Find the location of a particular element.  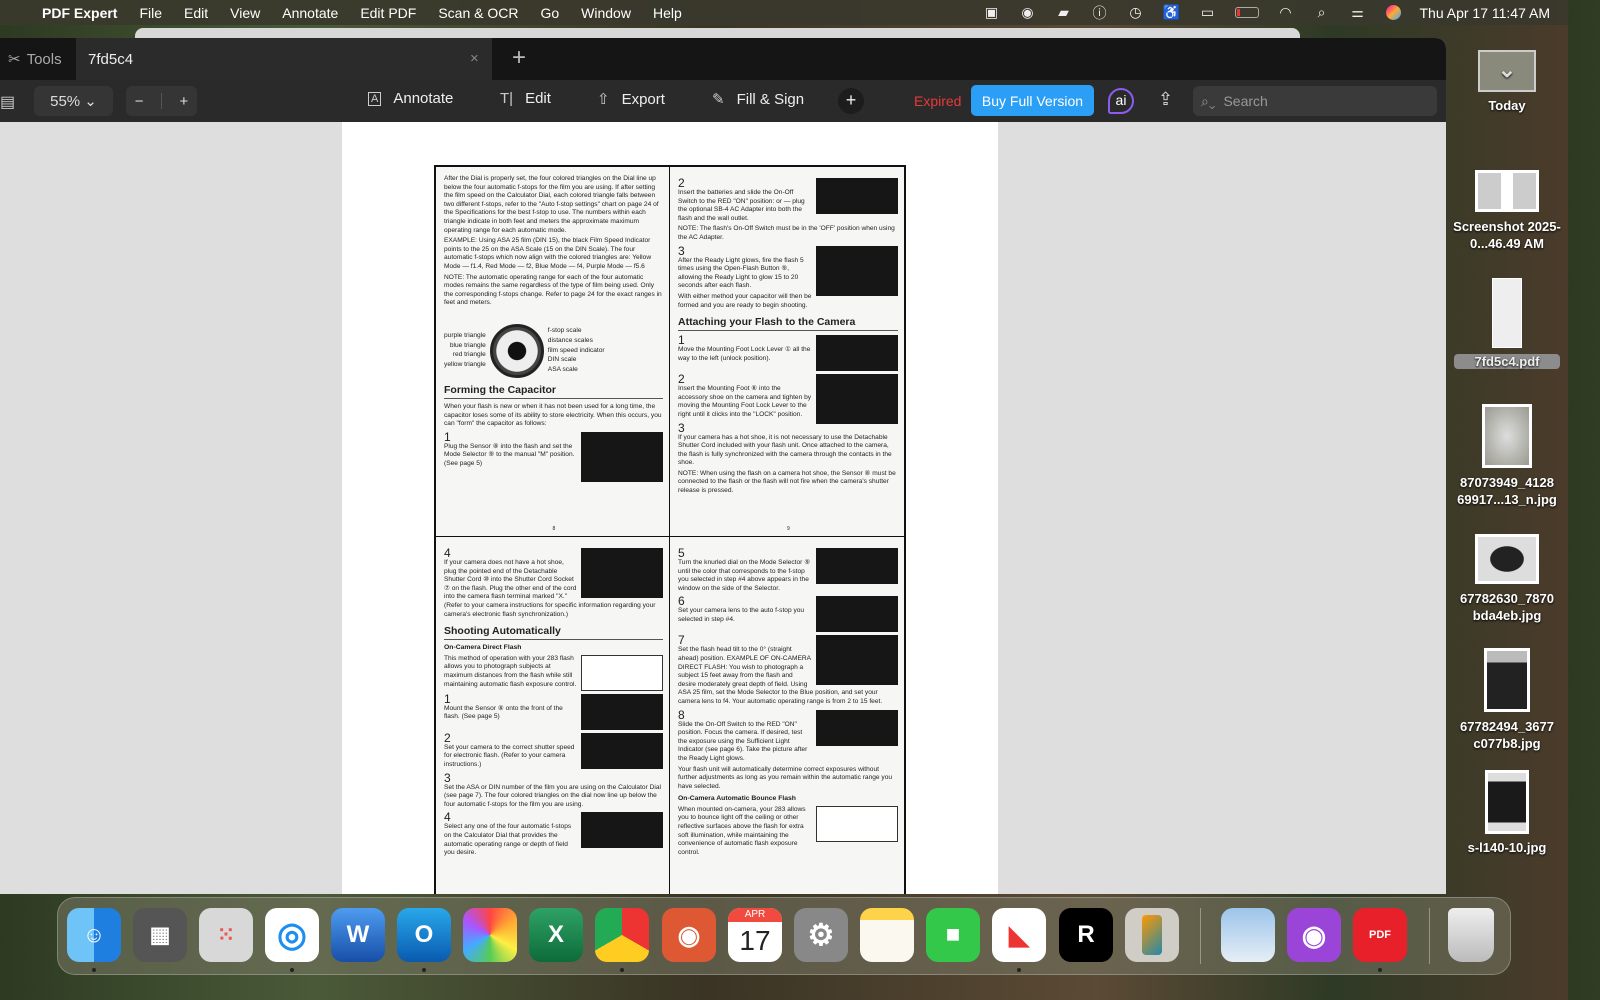

tab-document: 7fd5c4 is located at coordinates (284, 59).